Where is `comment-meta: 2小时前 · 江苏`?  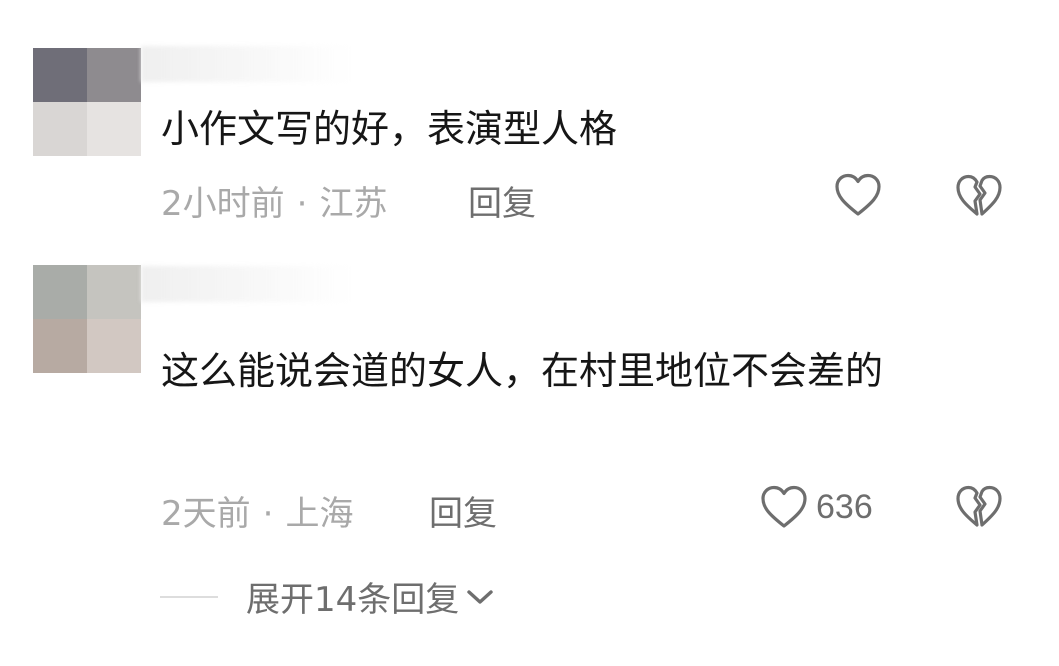 comment-meta: 2小时前 · 江苏 is located at coordinates (274, 200).